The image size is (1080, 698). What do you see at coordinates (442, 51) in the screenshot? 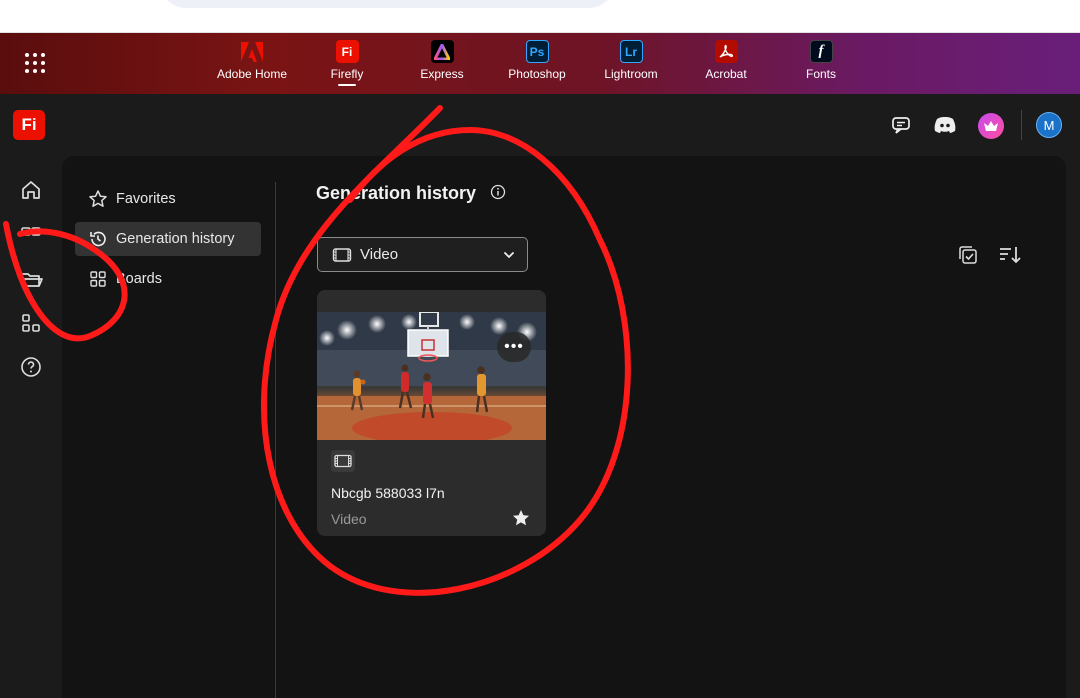
I see `express-icon` at bounding box center [442, 51].